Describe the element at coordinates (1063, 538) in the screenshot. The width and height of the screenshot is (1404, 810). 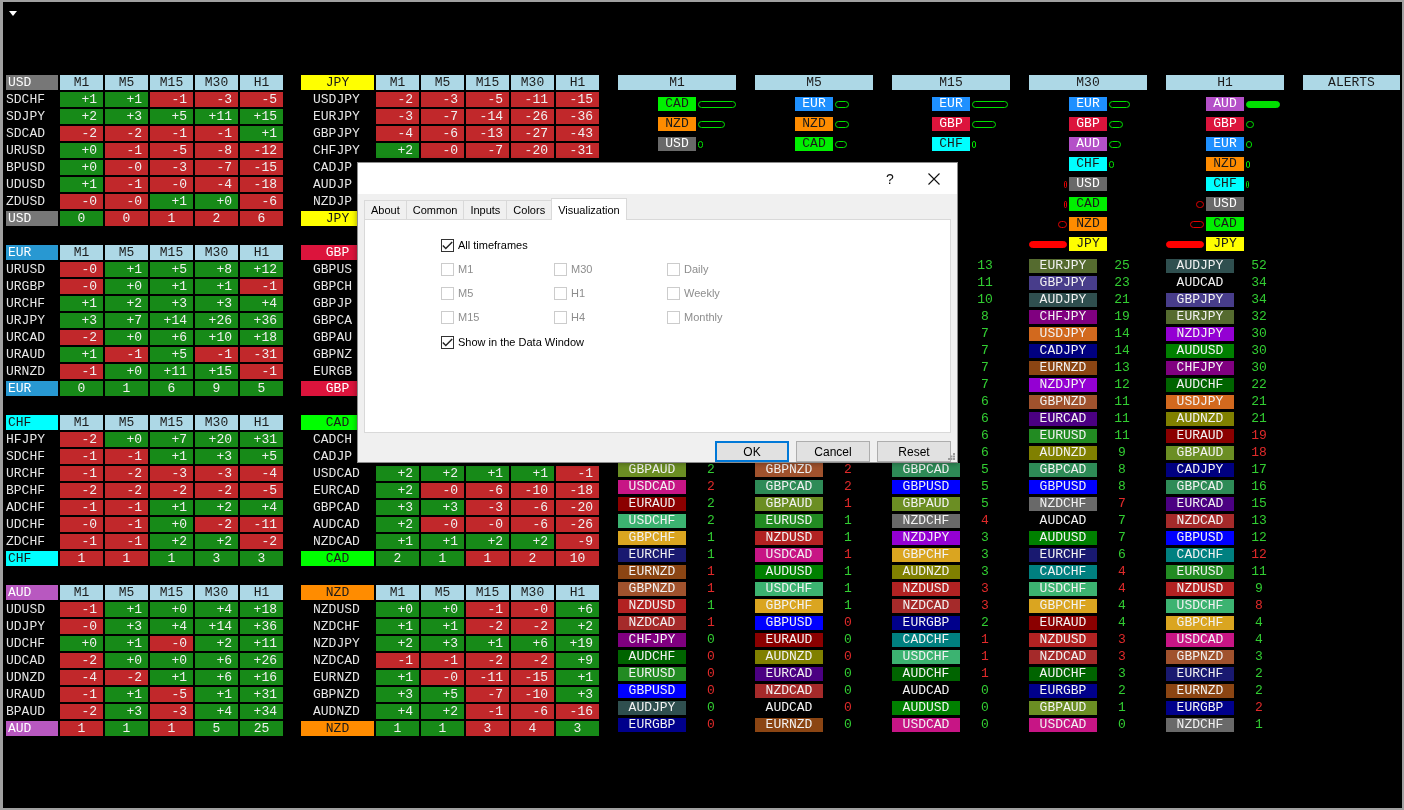
I see `pair-tag: AUDUSD` at that location.